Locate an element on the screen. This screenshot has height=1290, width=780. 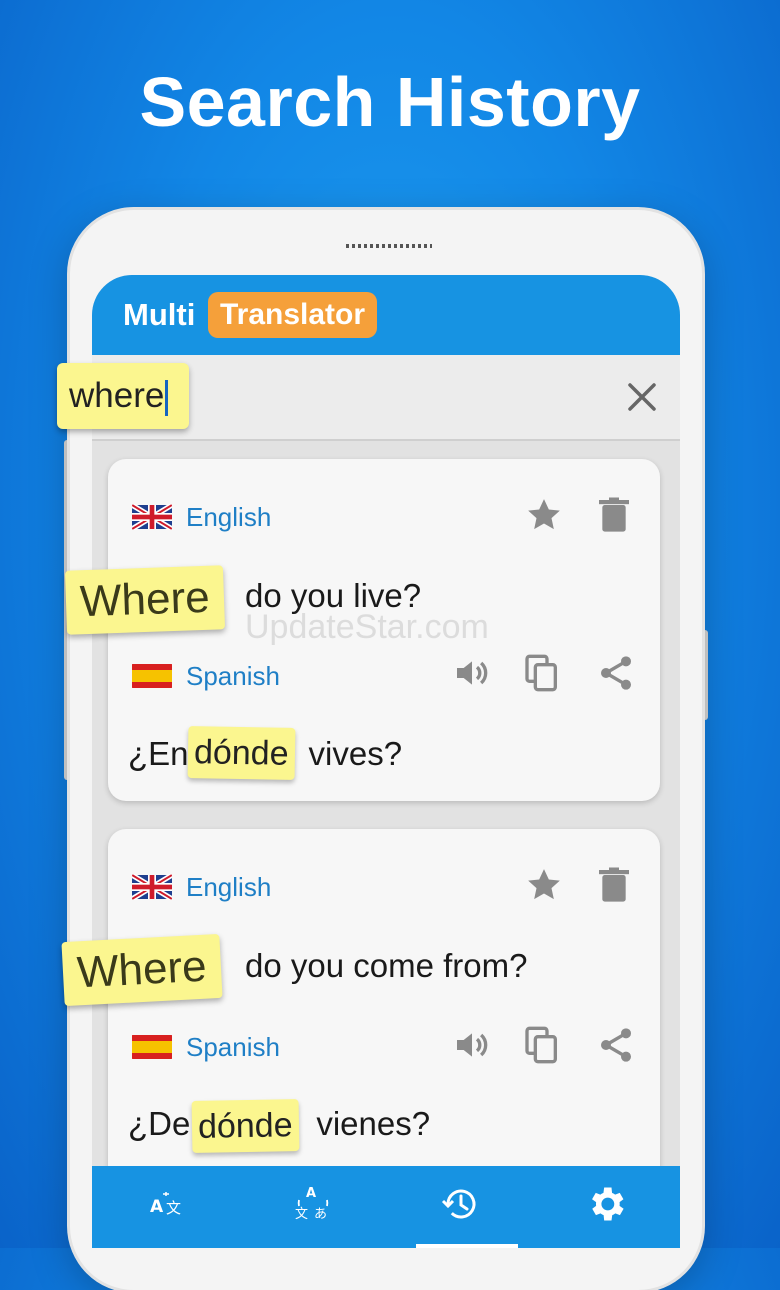
svg-text: あ is located at coordinates (320, 1214).